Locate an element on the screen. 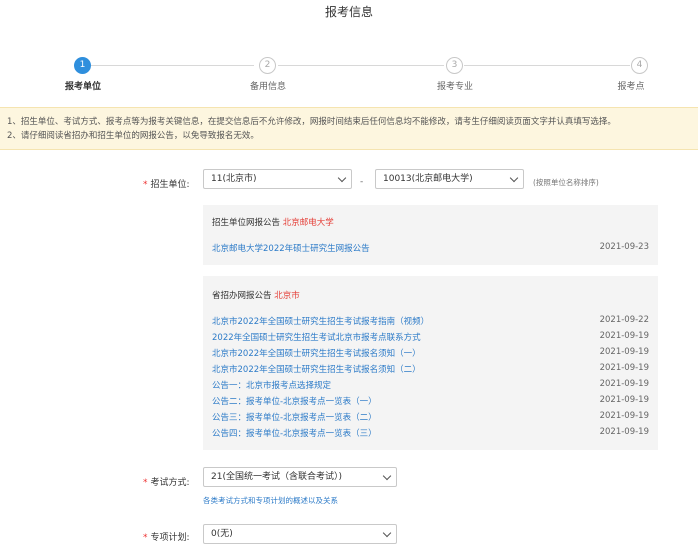  school-select: 10013(北京邮电大学) is located at coordinates (449, 179).